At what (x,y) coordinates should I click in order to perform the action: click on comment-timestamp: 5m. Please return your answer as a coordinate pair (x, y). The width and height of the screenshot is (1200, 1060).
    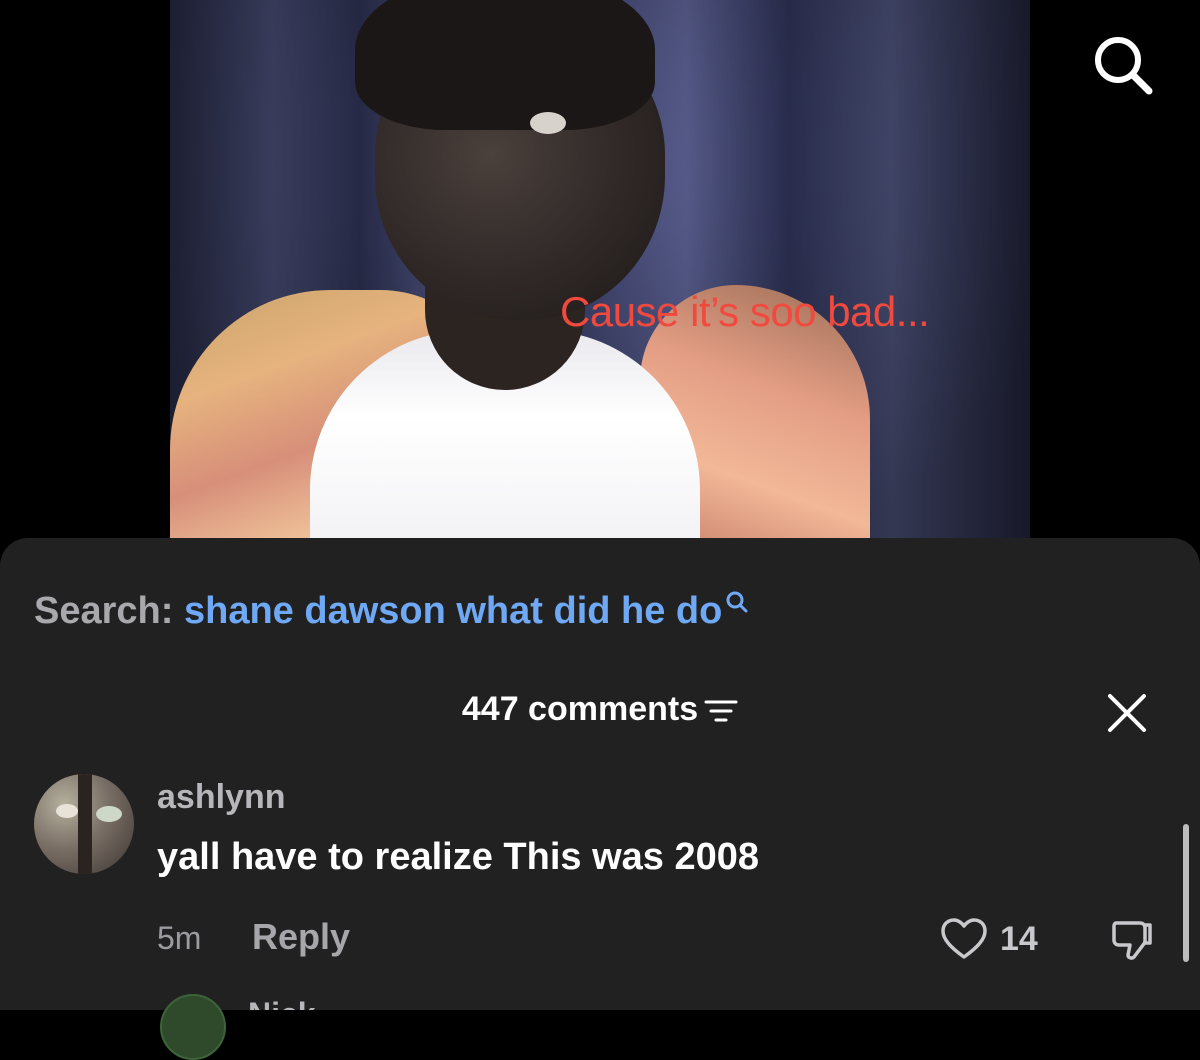
    Looking at the image, I should click on (179, 938).